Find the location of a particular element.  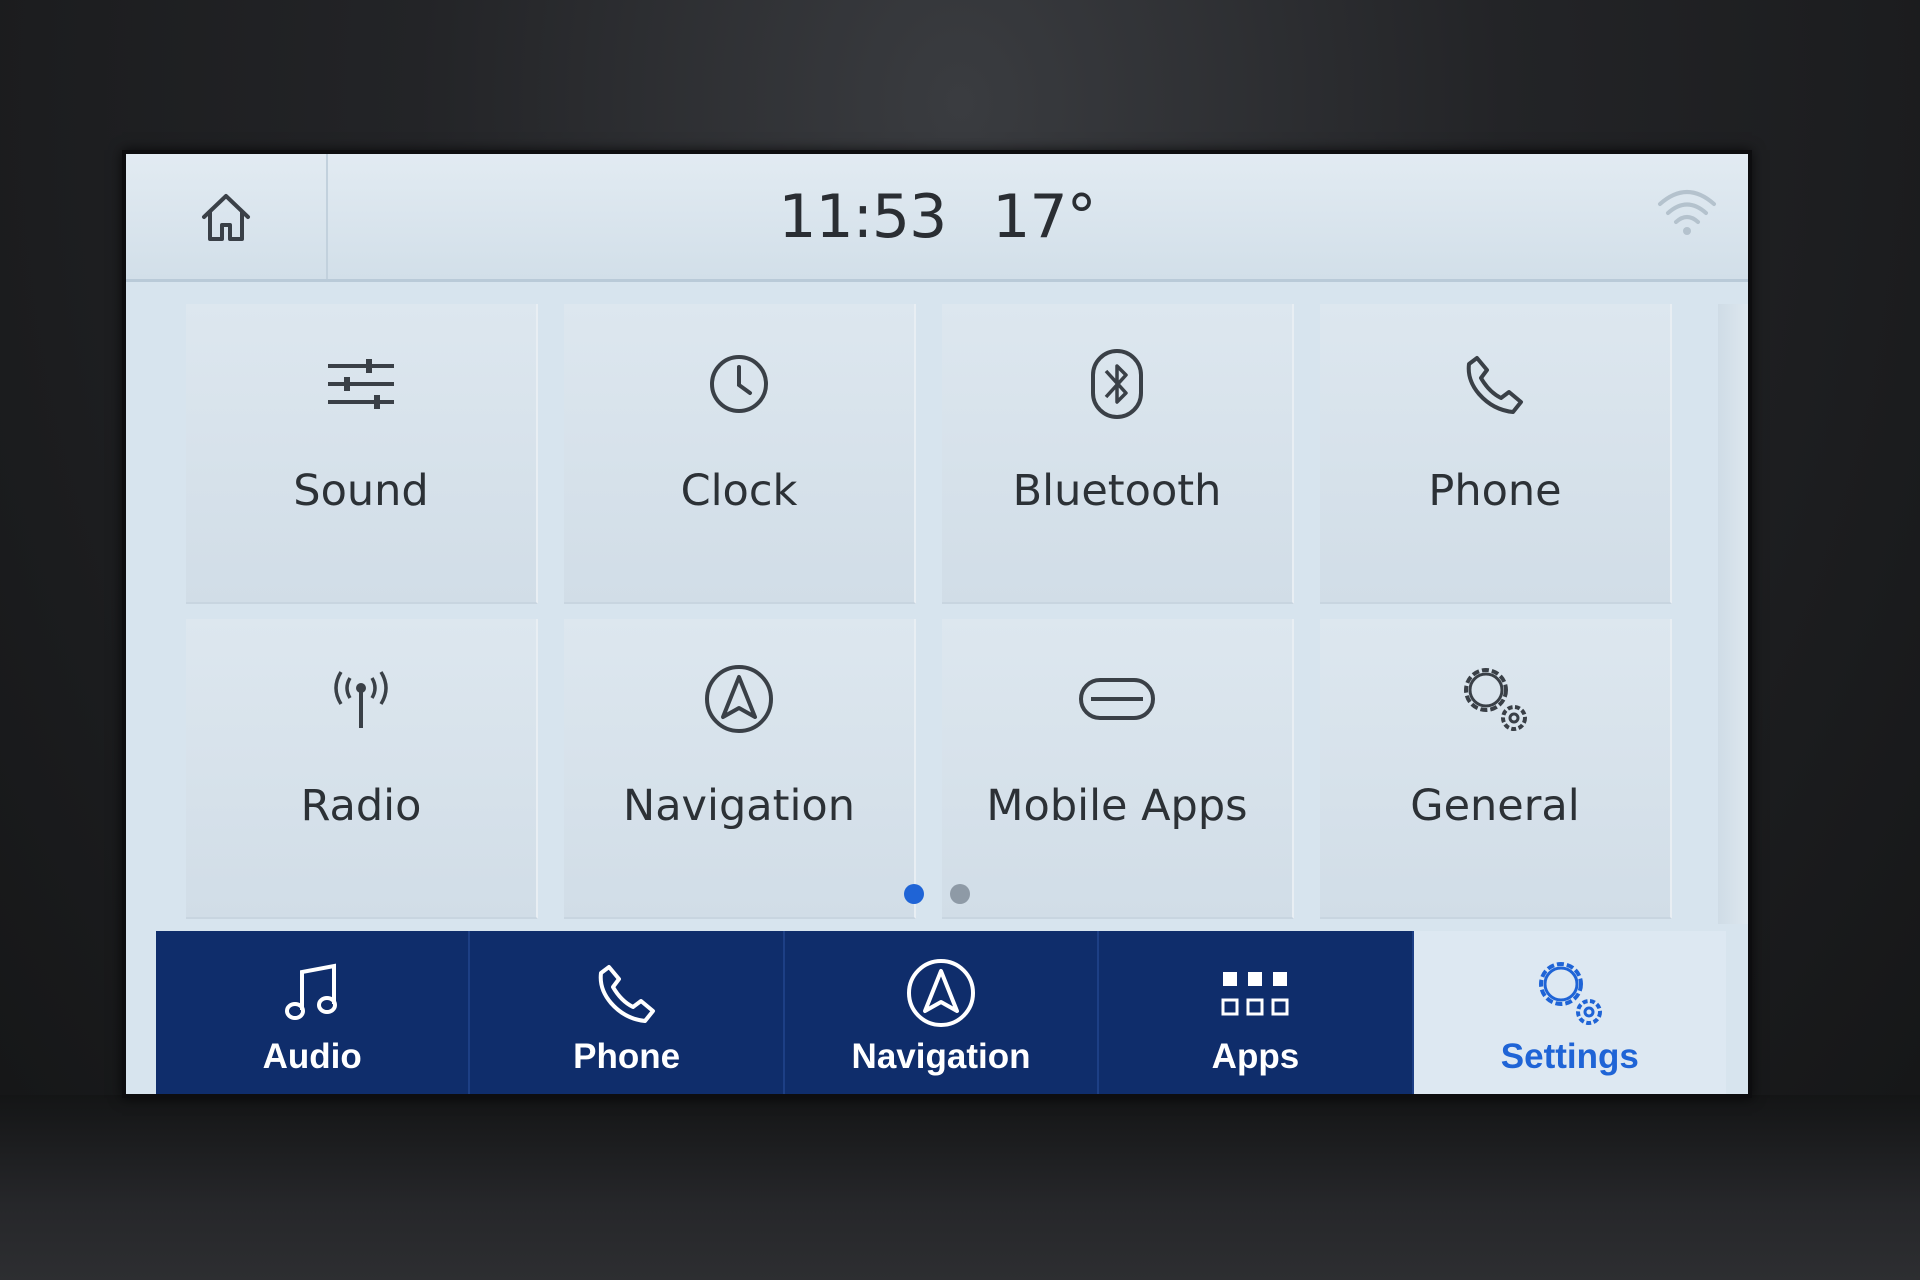

bluetooth-icon is located at coordinates (1117, 384).